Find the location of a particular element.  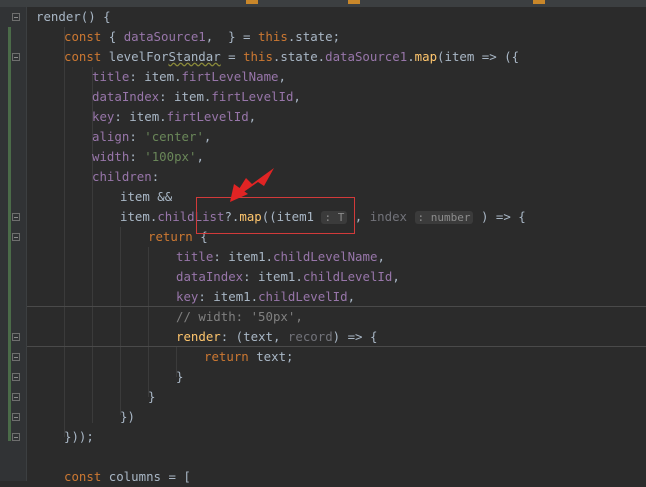

code-line: render: (text, record) => { is located at coordinates (276, 337).